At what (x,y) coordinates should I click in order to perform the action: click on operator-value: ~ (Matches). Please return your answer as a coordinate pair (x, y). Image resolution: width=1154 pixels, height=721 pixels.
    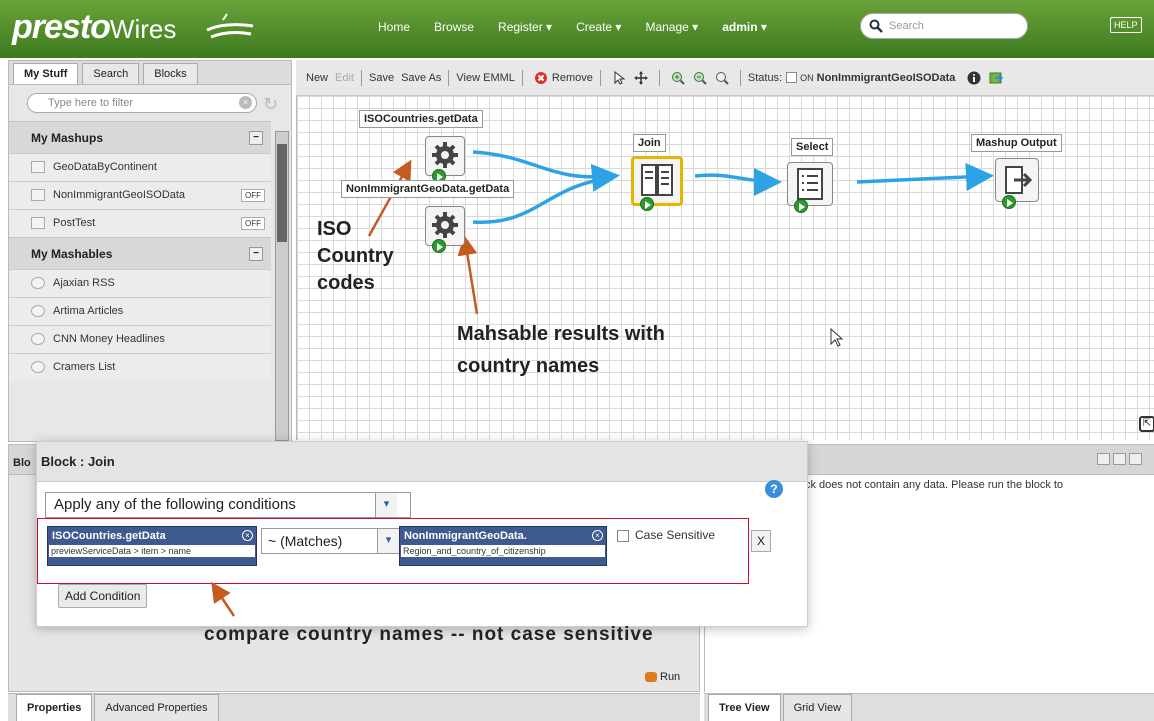
    Looking at the image, I should click on (305, 541).